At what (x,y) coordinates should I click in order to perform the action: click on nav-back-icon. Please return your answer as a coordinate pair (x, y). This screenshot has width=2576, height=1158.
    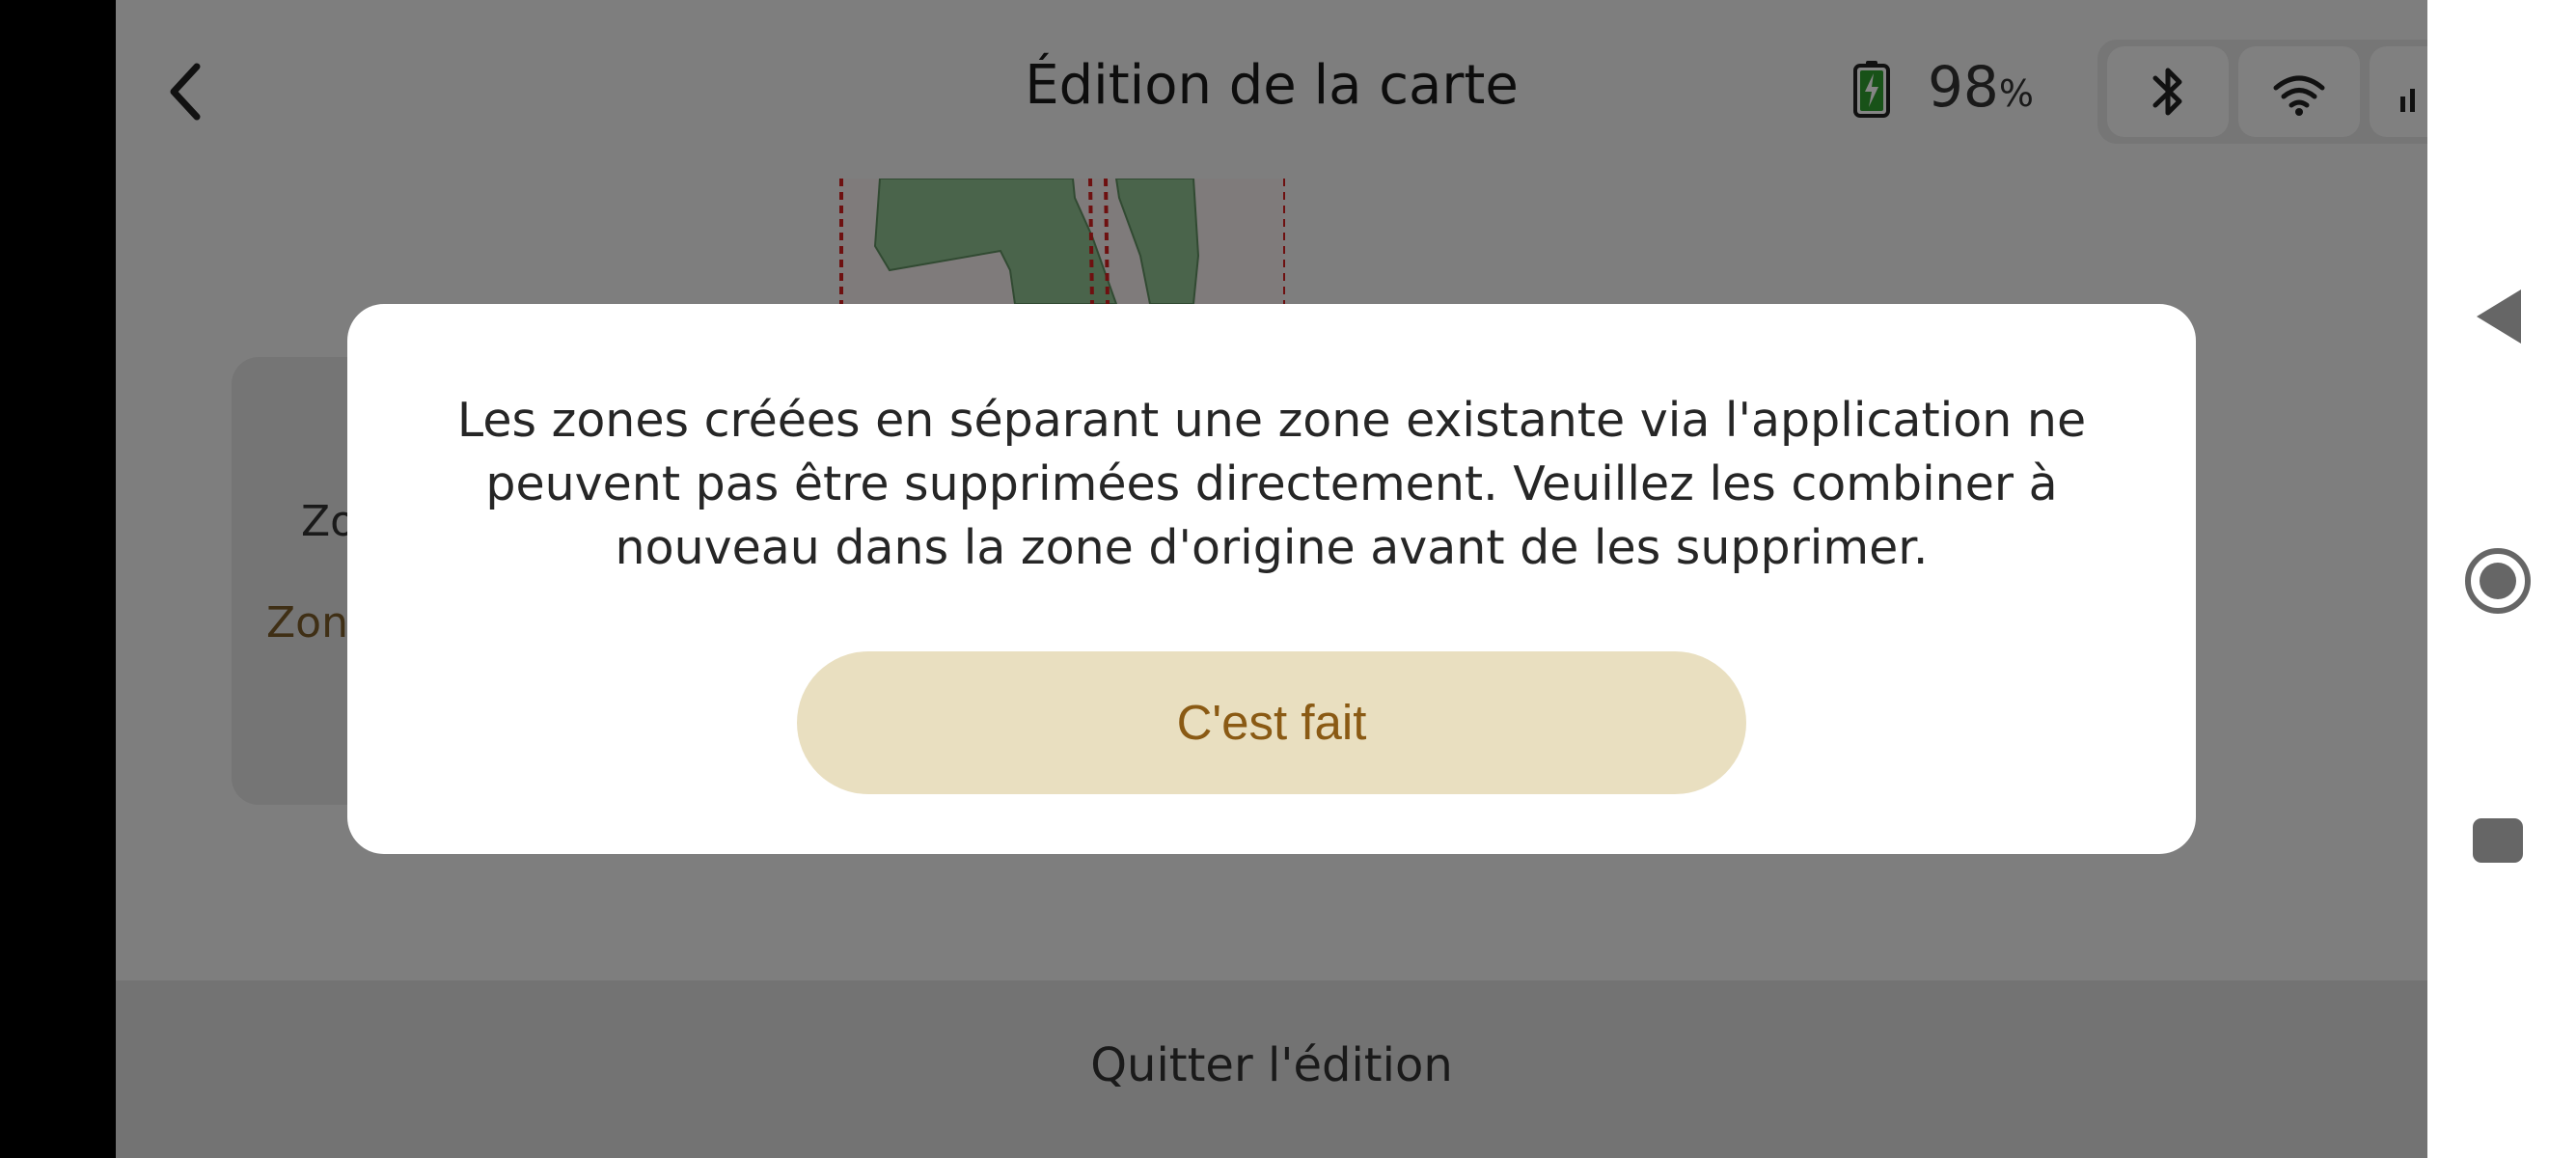
    Looking at the image, I should click on (2500, 316).